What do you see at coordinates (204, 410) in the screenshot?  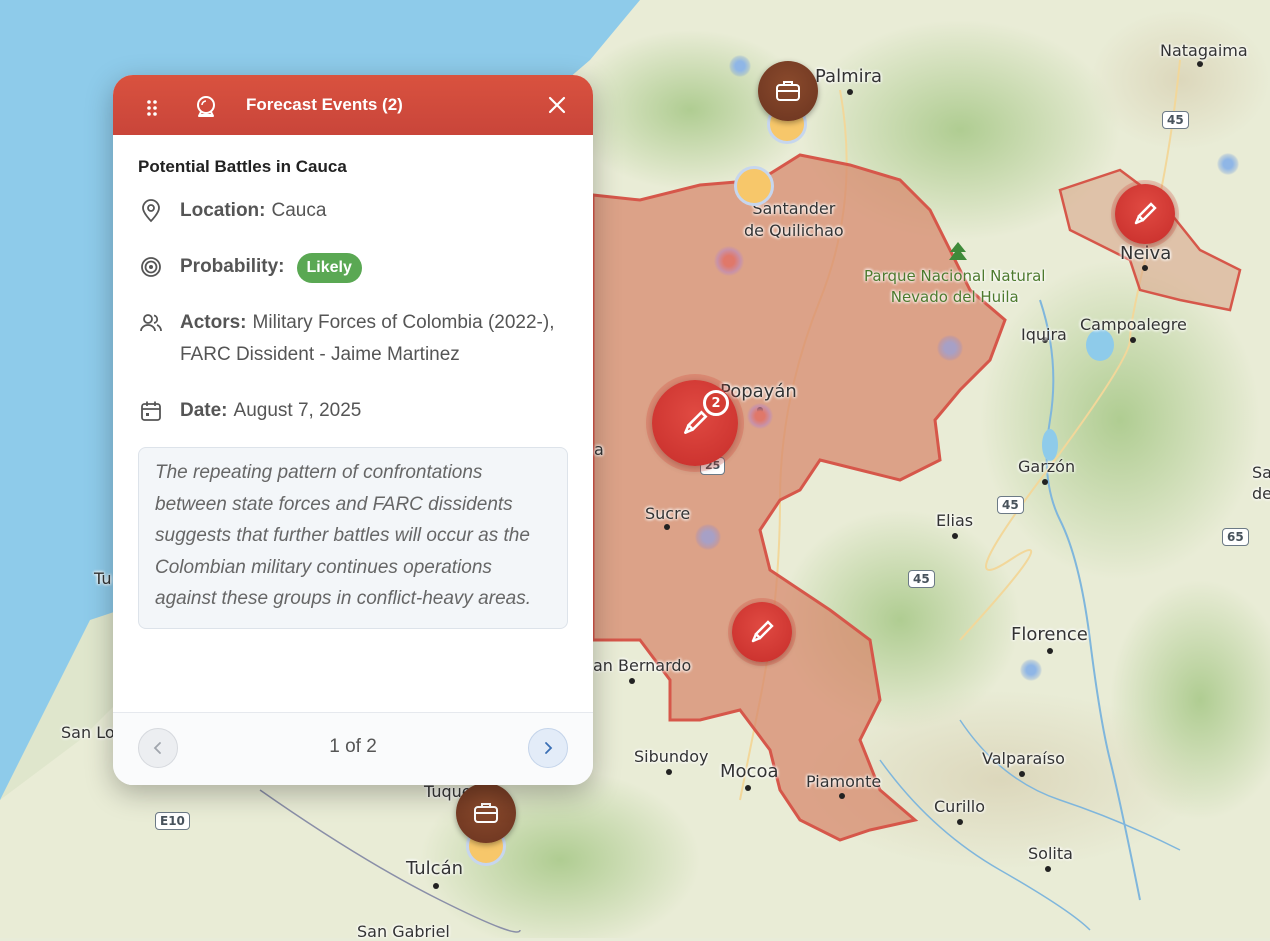 I see `date-label: Date:` at bounding box center [204, 410].